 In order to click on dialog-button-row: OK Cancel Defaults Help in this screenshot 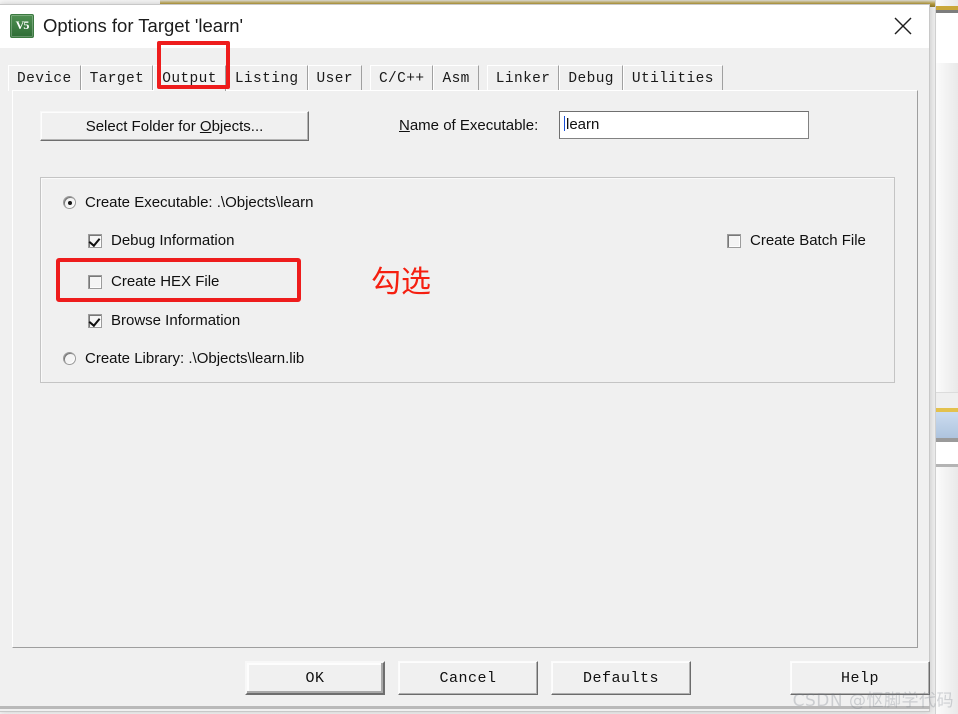, I will do `click(465, 681)`.